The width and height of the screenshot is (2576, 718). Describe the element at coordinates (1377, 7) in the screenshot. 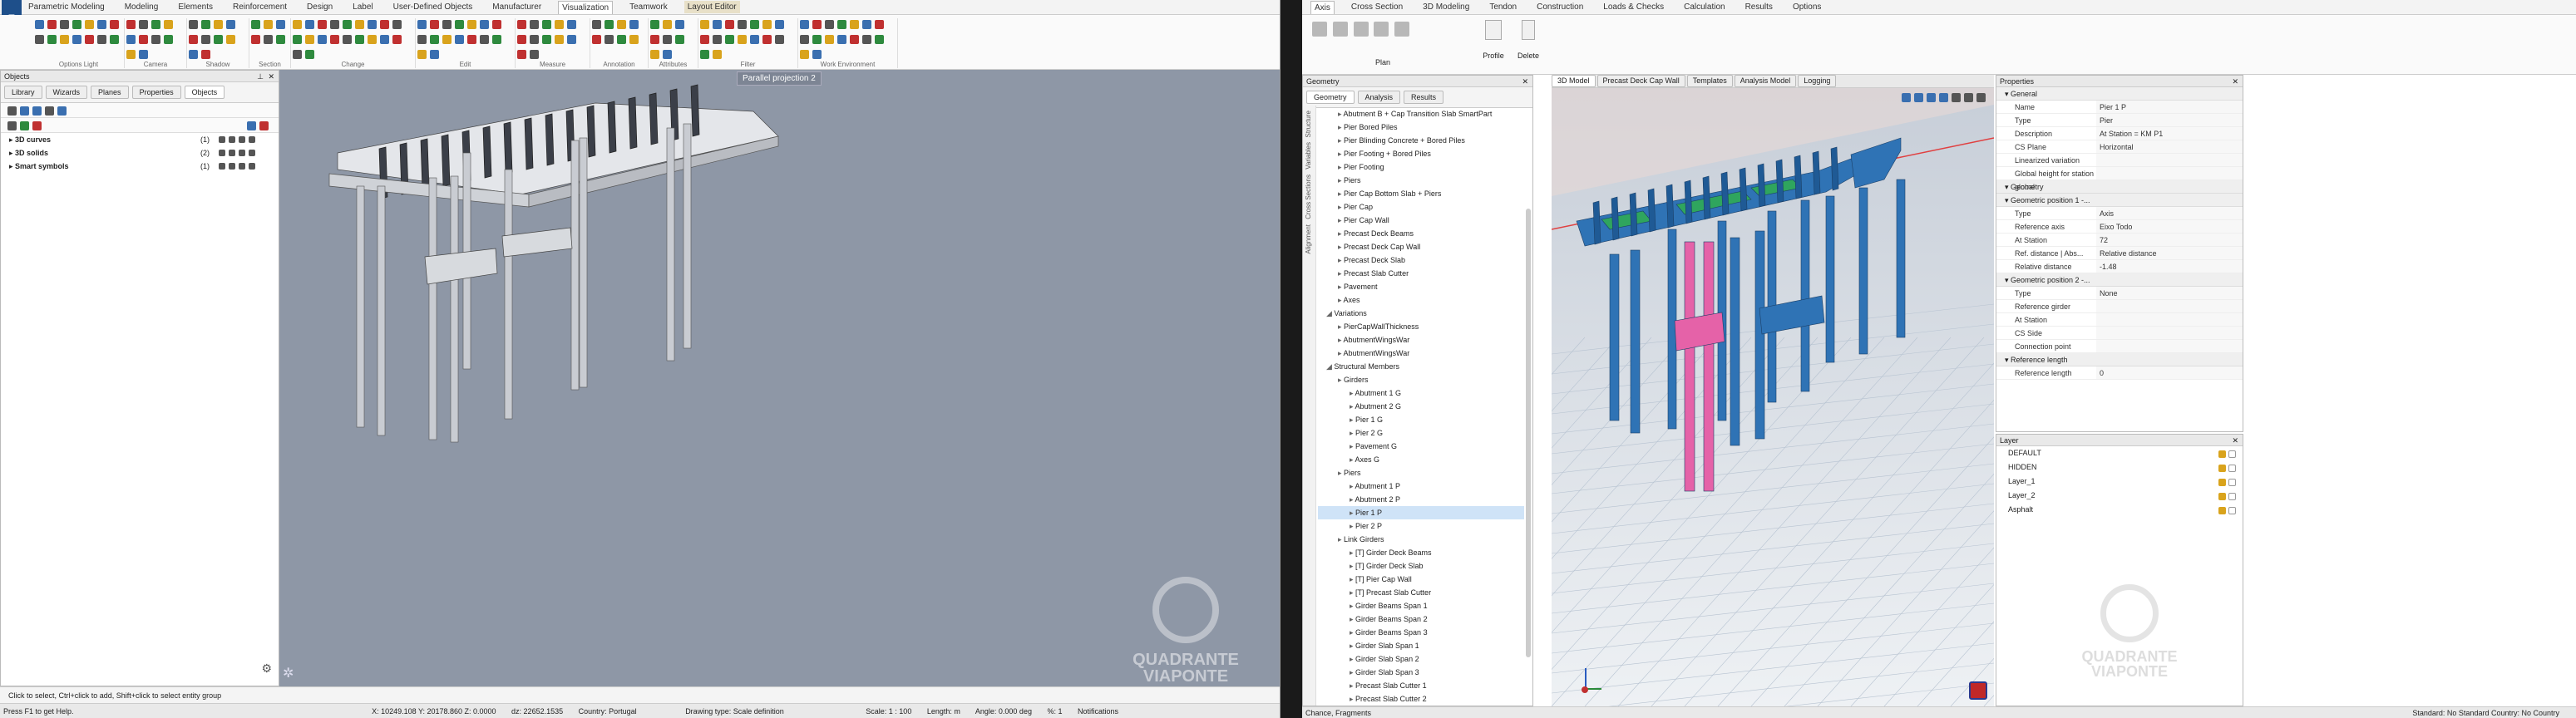

I see `tab-cross-section: Cross Section` at that location.